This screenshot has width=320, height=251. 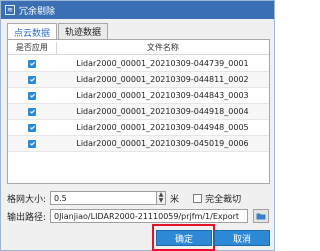 I want to click on header-apply: 是否应用, so click(x=32, y=48).